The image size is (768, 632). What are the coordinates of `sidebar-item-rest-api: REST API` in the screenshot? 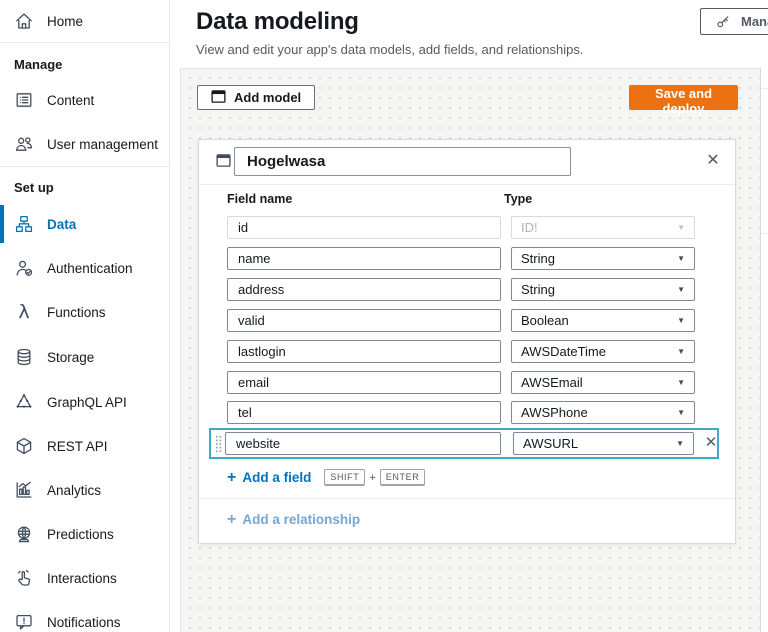 It's located at (85, 446).